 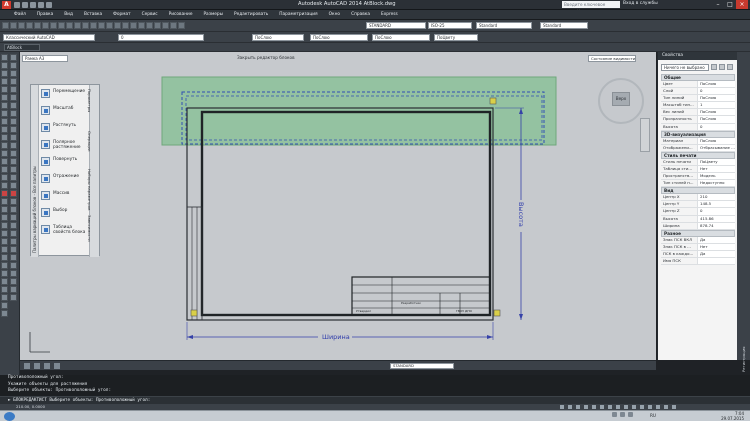 I want to click on dim-jogged-icon, so click(x=13, y=97).